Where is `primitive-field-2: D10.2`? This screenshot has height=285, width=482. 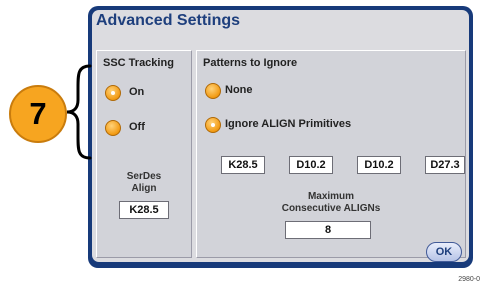 primitive-field-2: D10.2 is located at coordinates (311, 165).